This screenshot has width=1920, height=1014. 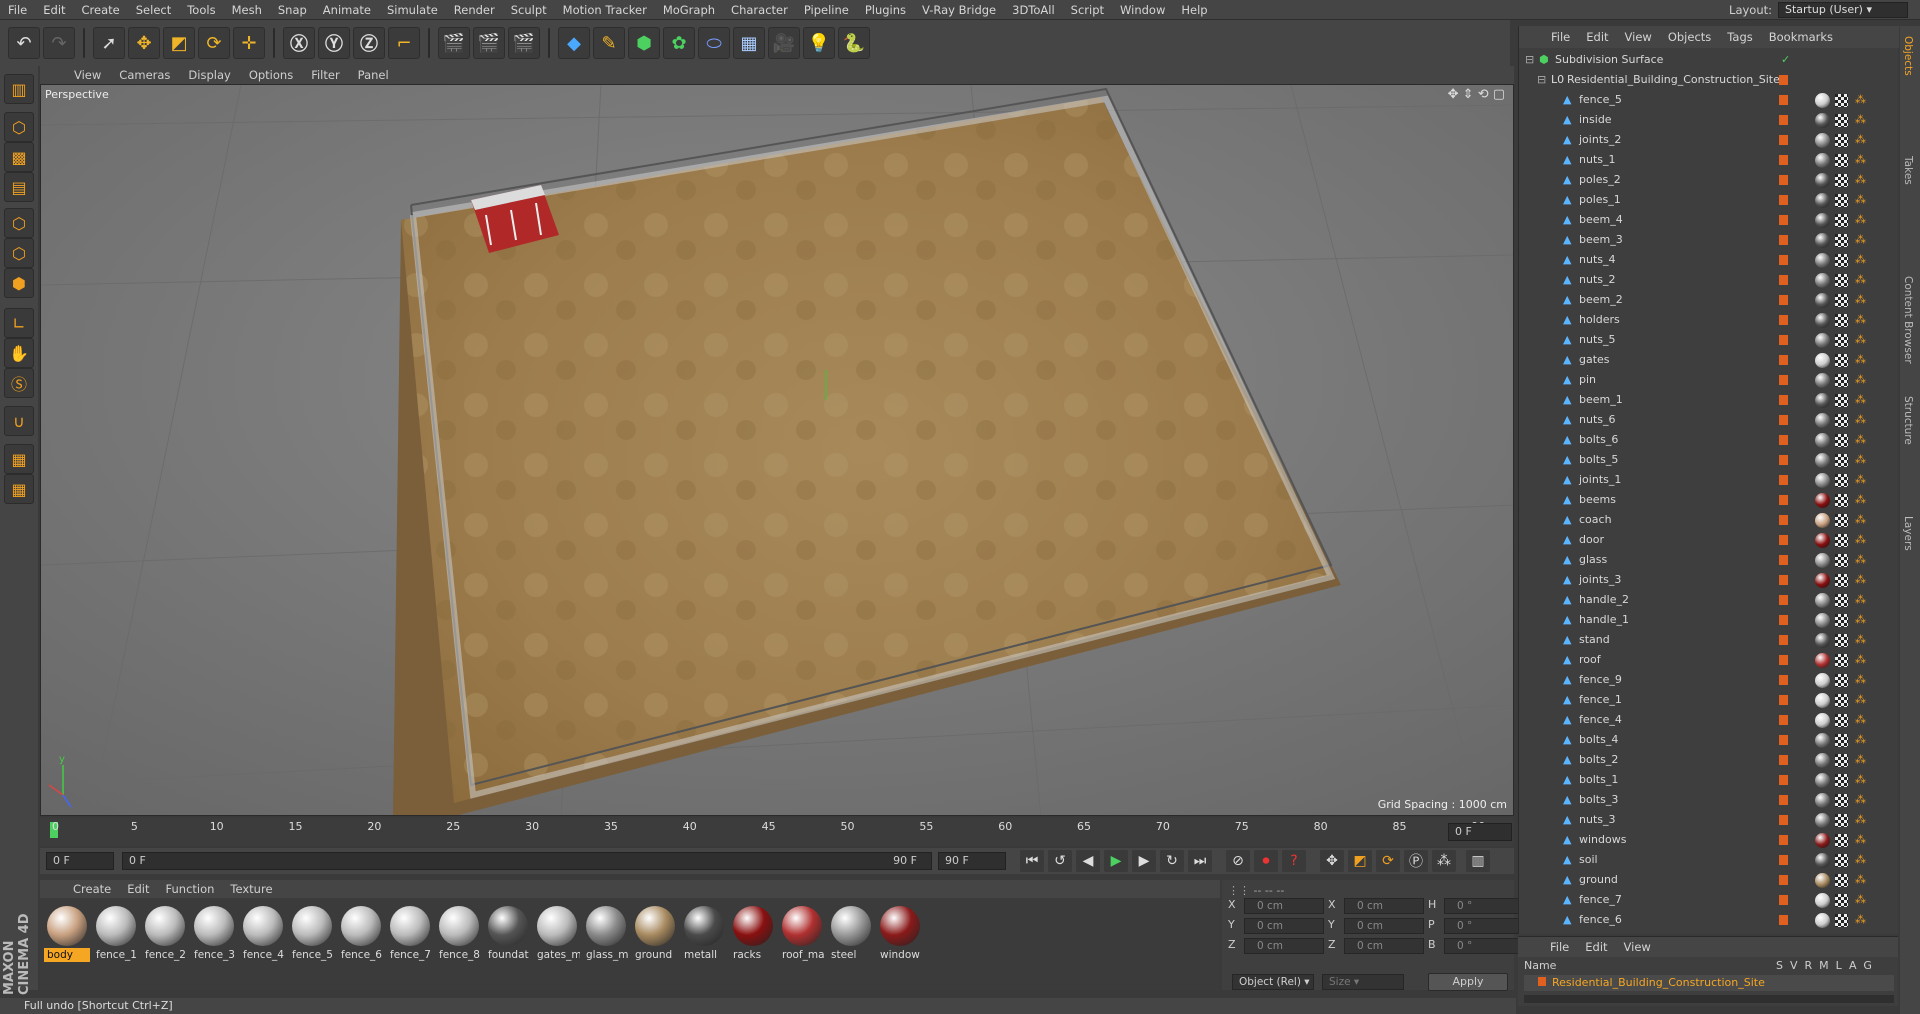 I want to click on menu-item-animate: Animate, so click(x=347, y=10).